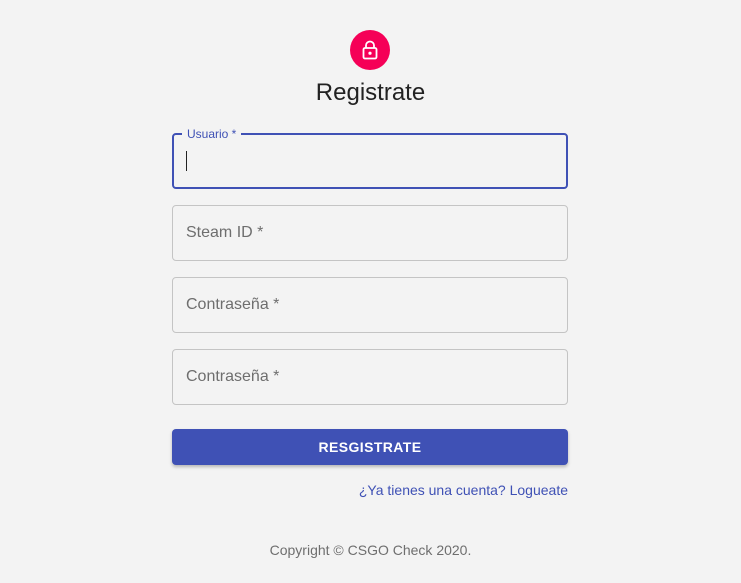  I want to click on text-cursor, so click(186, 161).